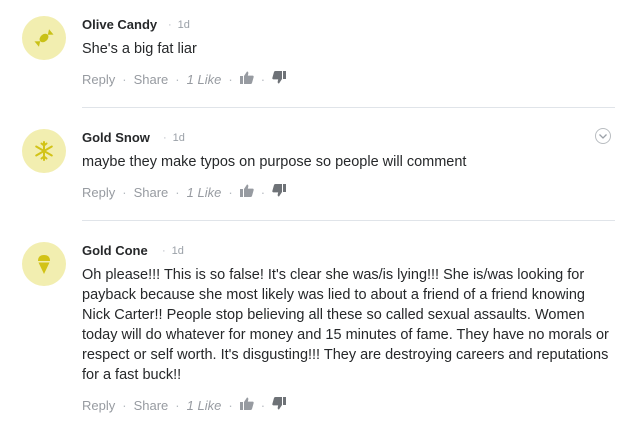  I want to click on ice-cream-cone-icon, so click(44, 264).